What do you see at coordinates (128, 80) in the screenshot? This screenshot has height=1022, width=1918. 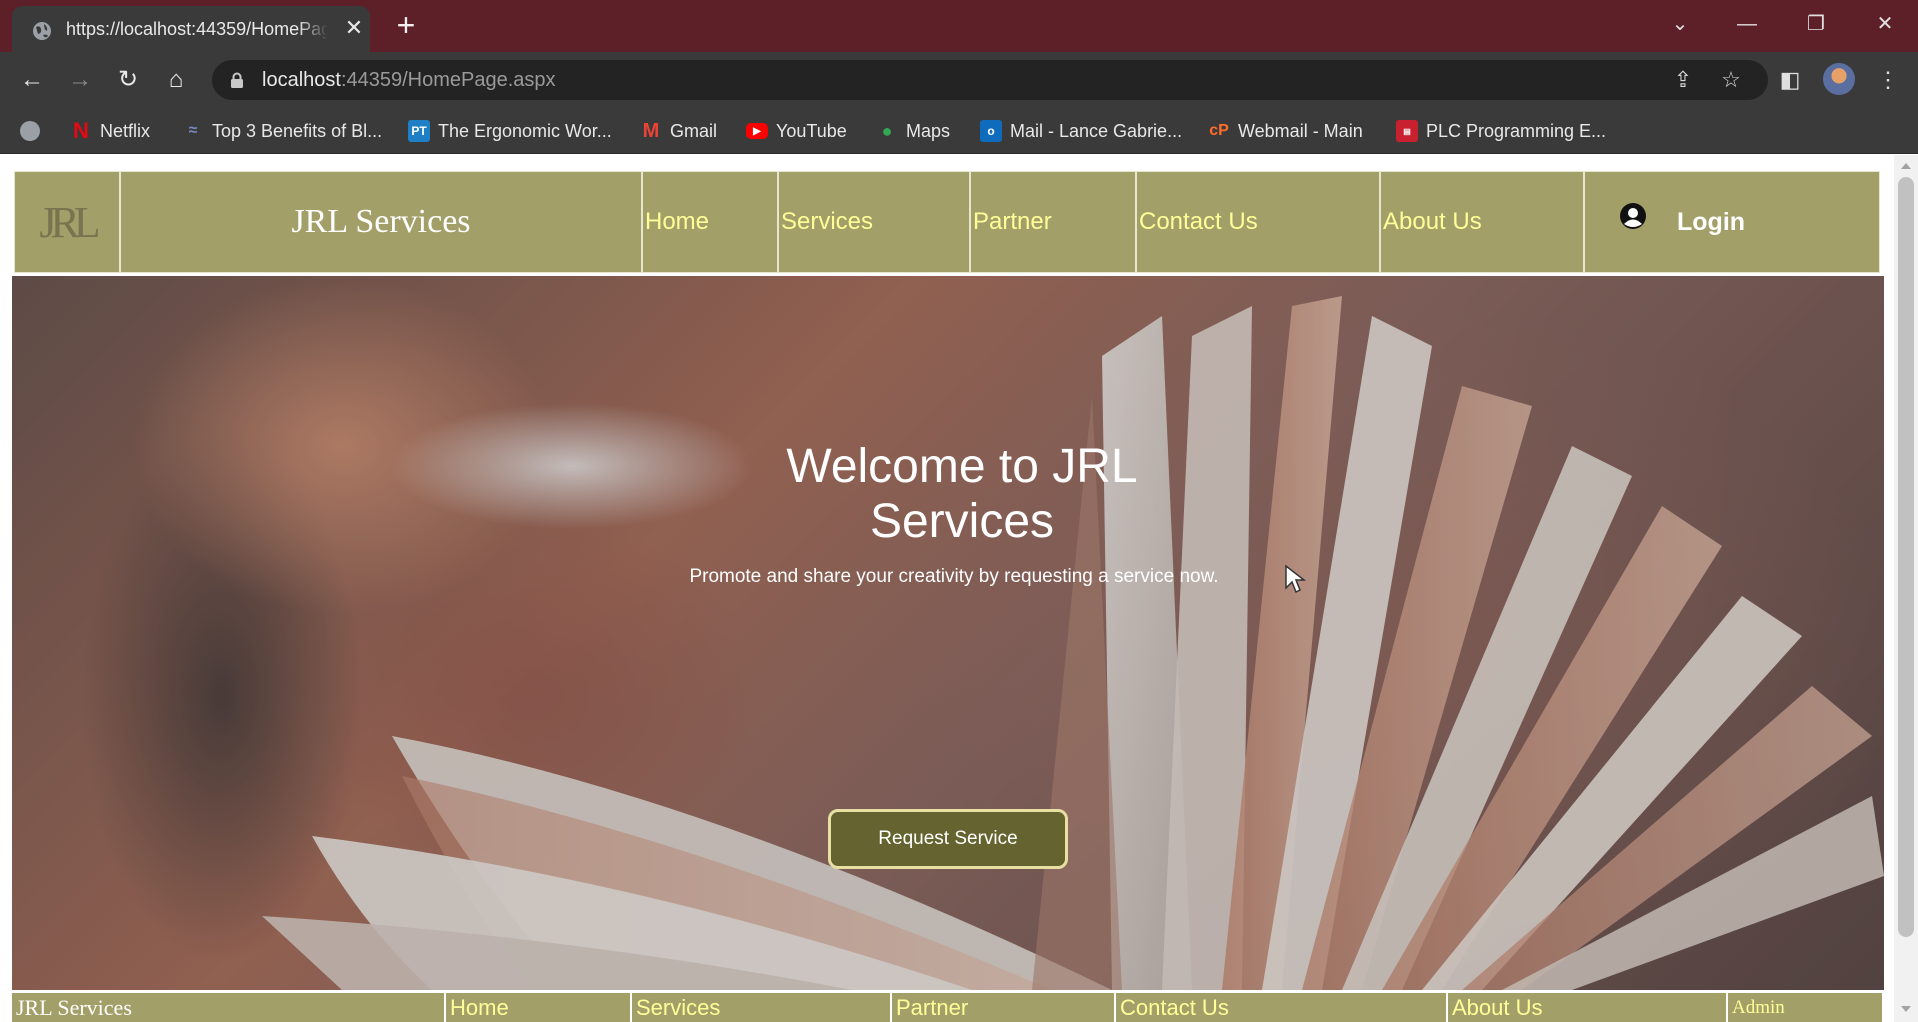 I see `reload-icon: ↻` at bounding box center [128, 80].